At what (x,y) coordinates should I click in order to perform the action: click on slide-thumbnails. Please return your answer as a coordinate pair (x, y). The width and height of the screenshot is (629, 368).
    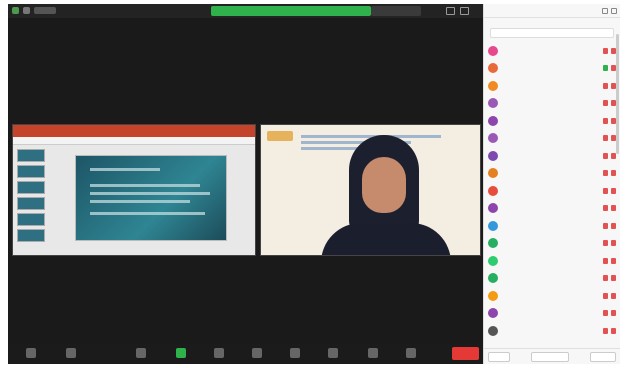
    Looking at the image, I should click on (31, 195).